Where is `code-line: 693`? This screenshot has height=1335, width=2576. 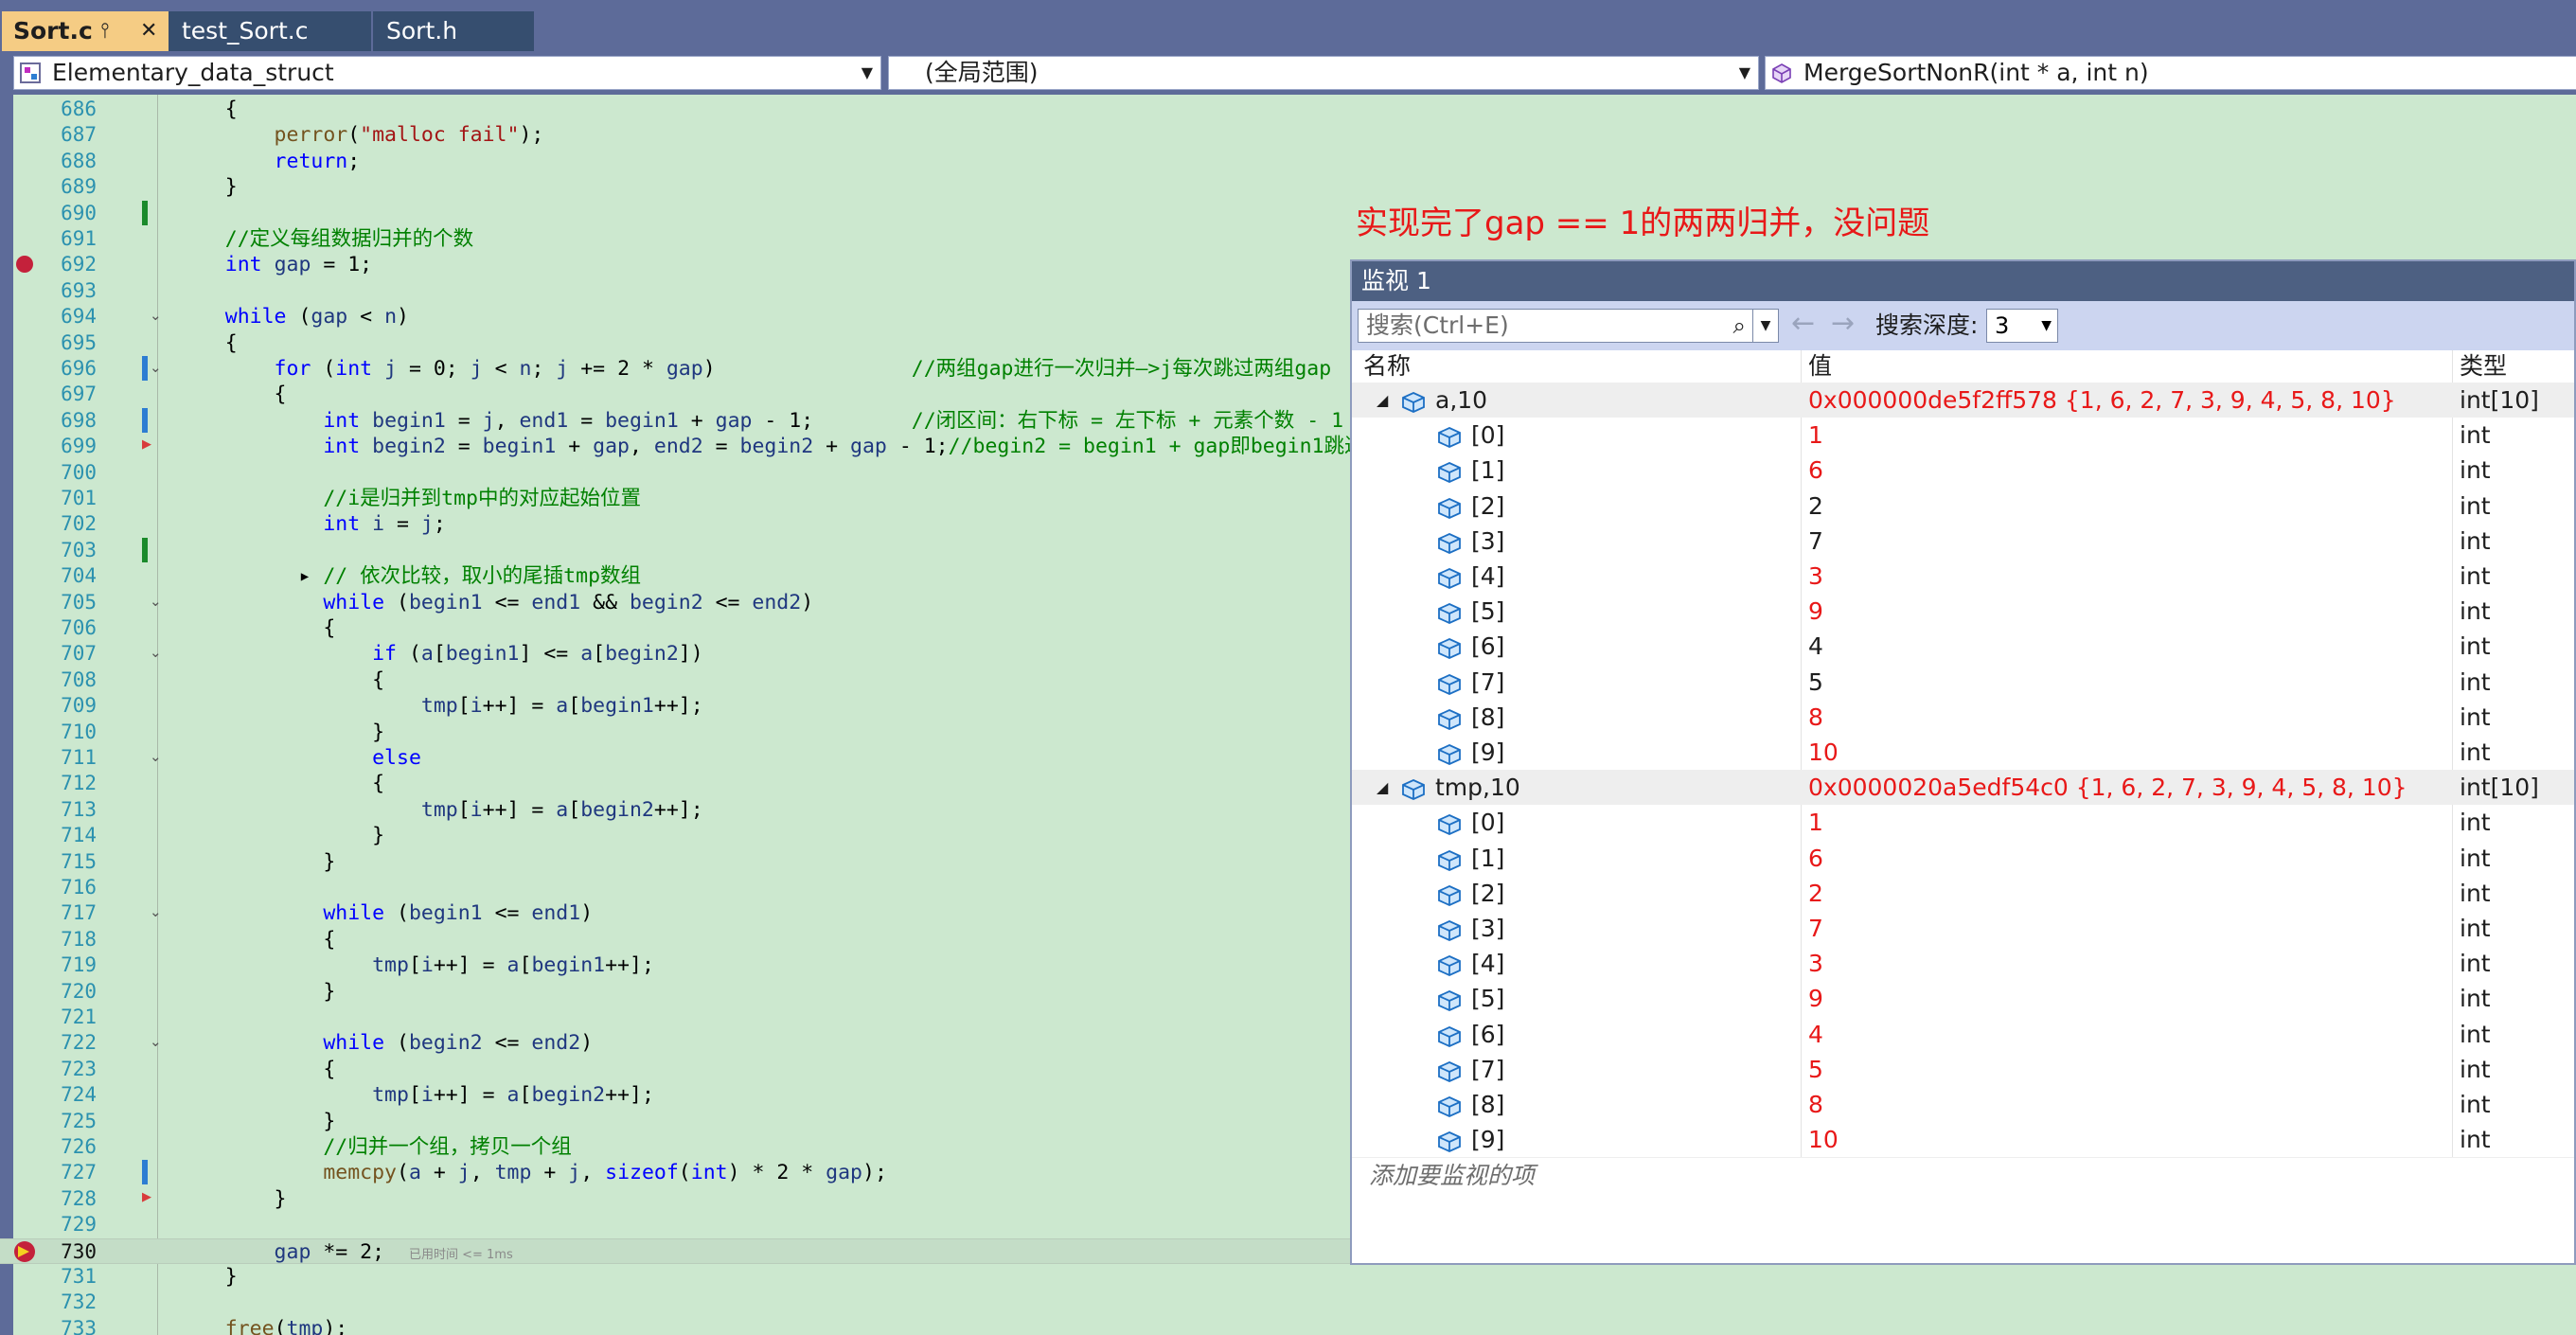
code-line: 693 is located at coordinates (677, 291).